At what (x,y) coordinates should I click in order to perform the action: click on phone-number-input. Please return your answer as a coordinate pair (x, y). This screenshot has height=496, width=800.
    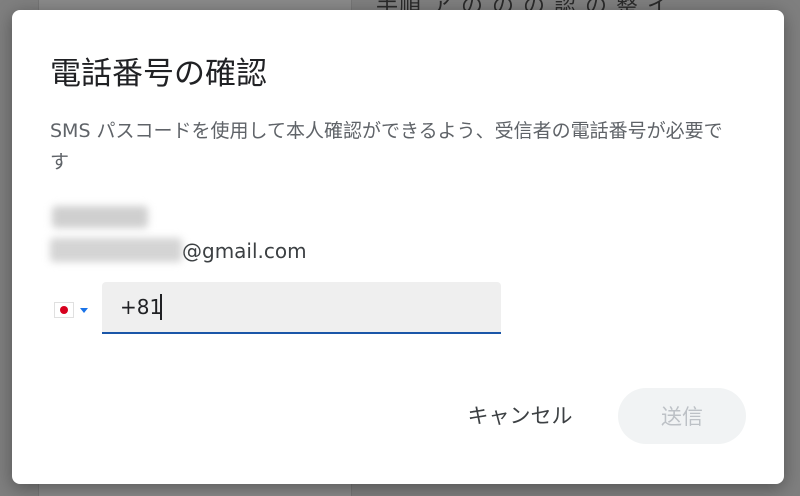
    Looking at the image, I should click on (300, 307).